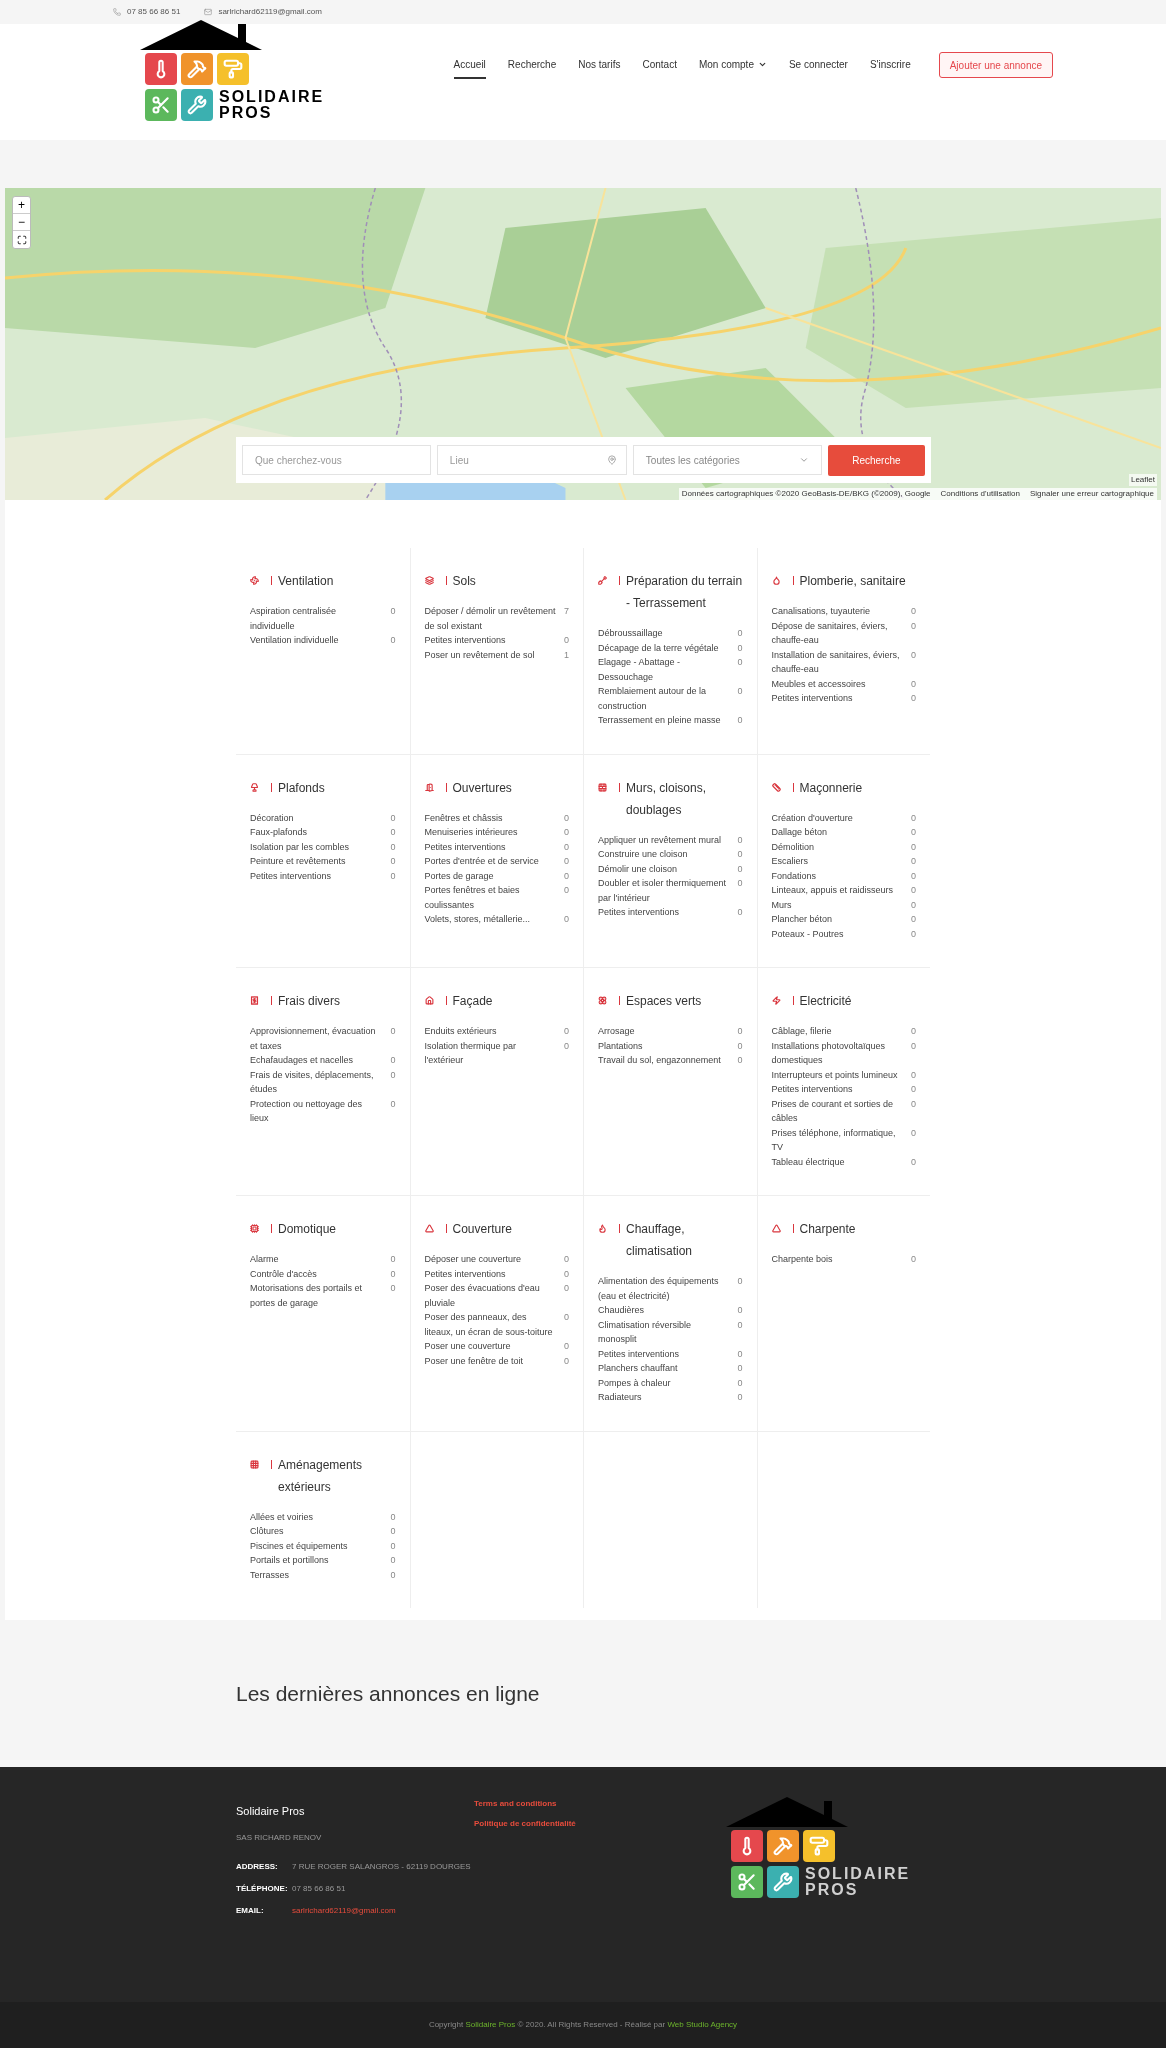 This screenshot has height=2048, width=1166. What do you see at coordinates (852, 581) in the screenshot?
I see `category-title: Plomberie, sanitaire` at bounding box center [852, 581].